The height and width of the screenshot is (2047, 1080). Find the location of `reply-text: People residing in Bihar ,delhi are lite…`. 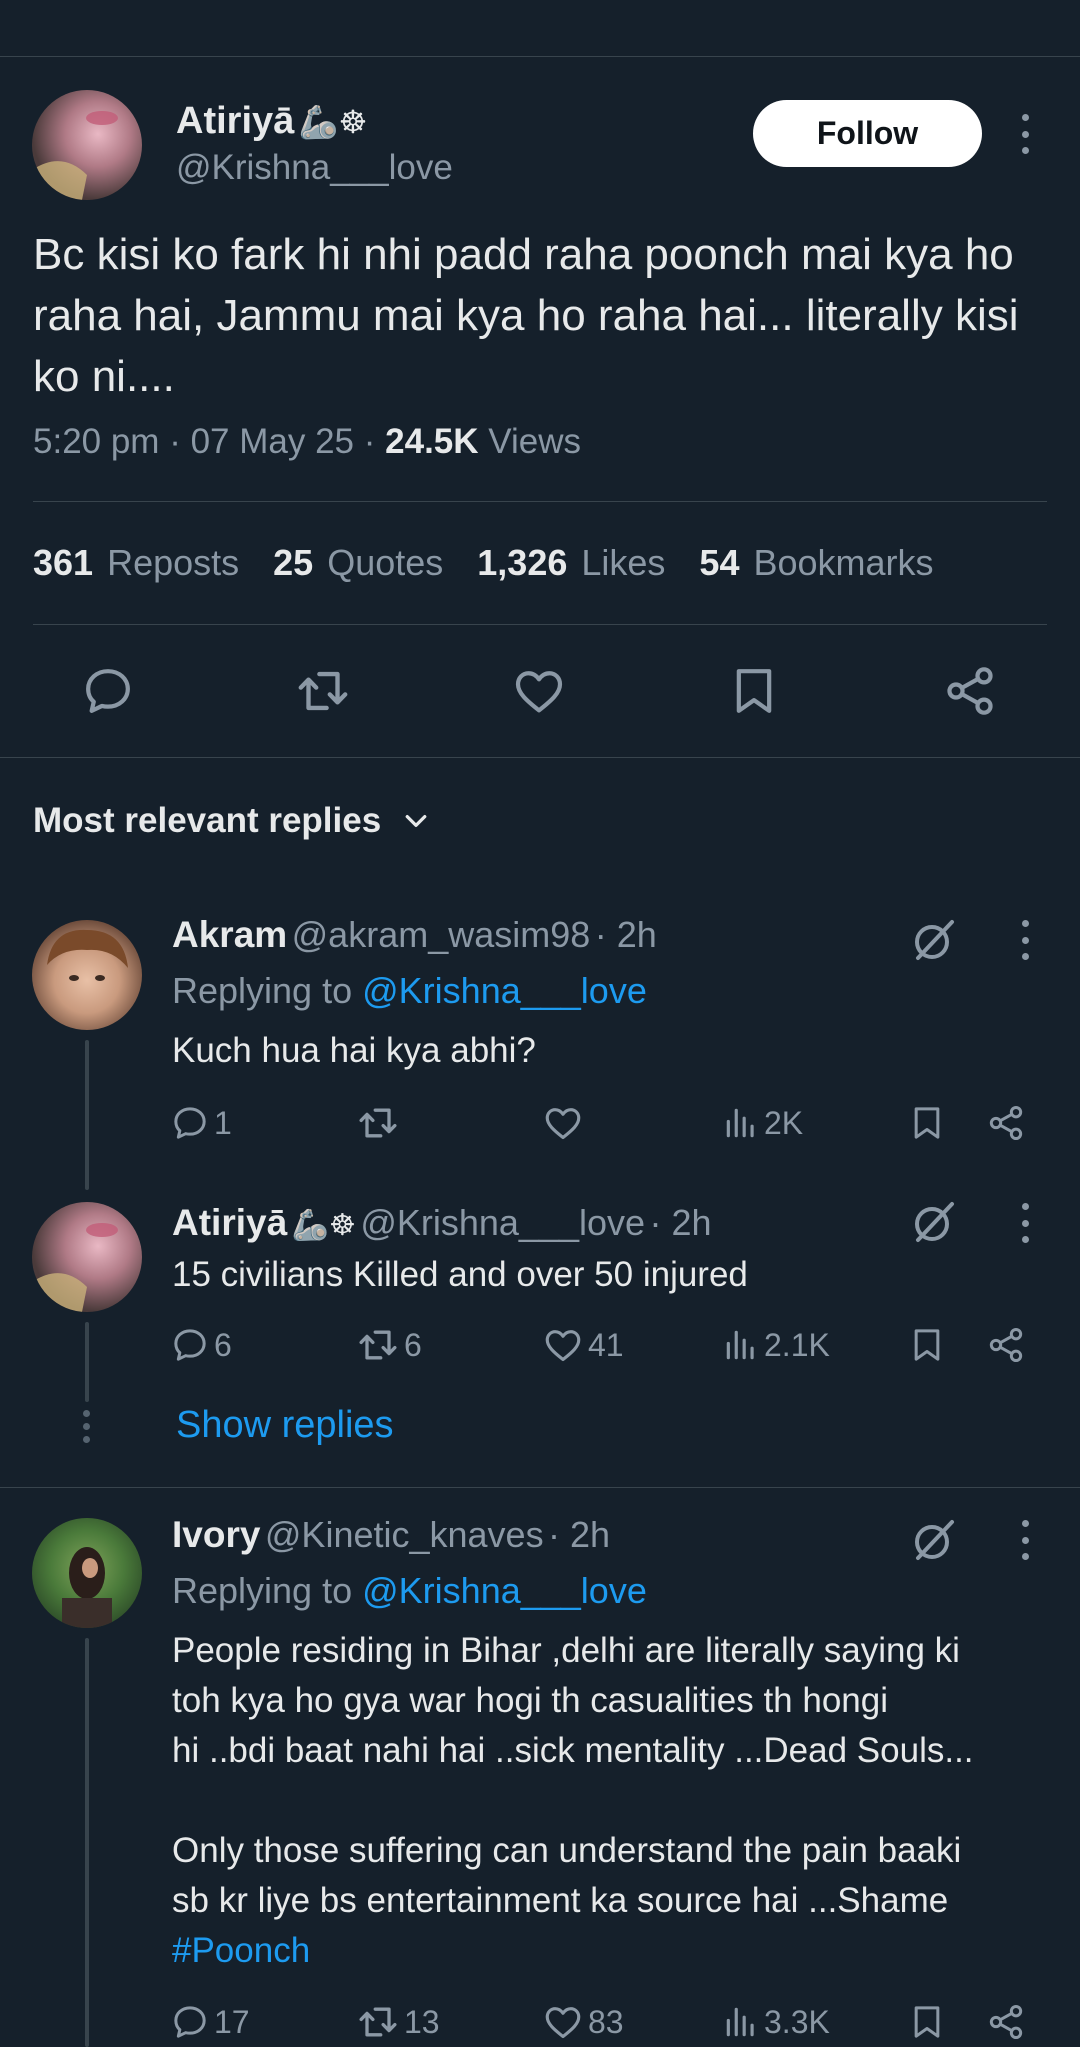

reply-text: People residing in Bihar ,delhi are lite… is located at coordinates (612, 1801).